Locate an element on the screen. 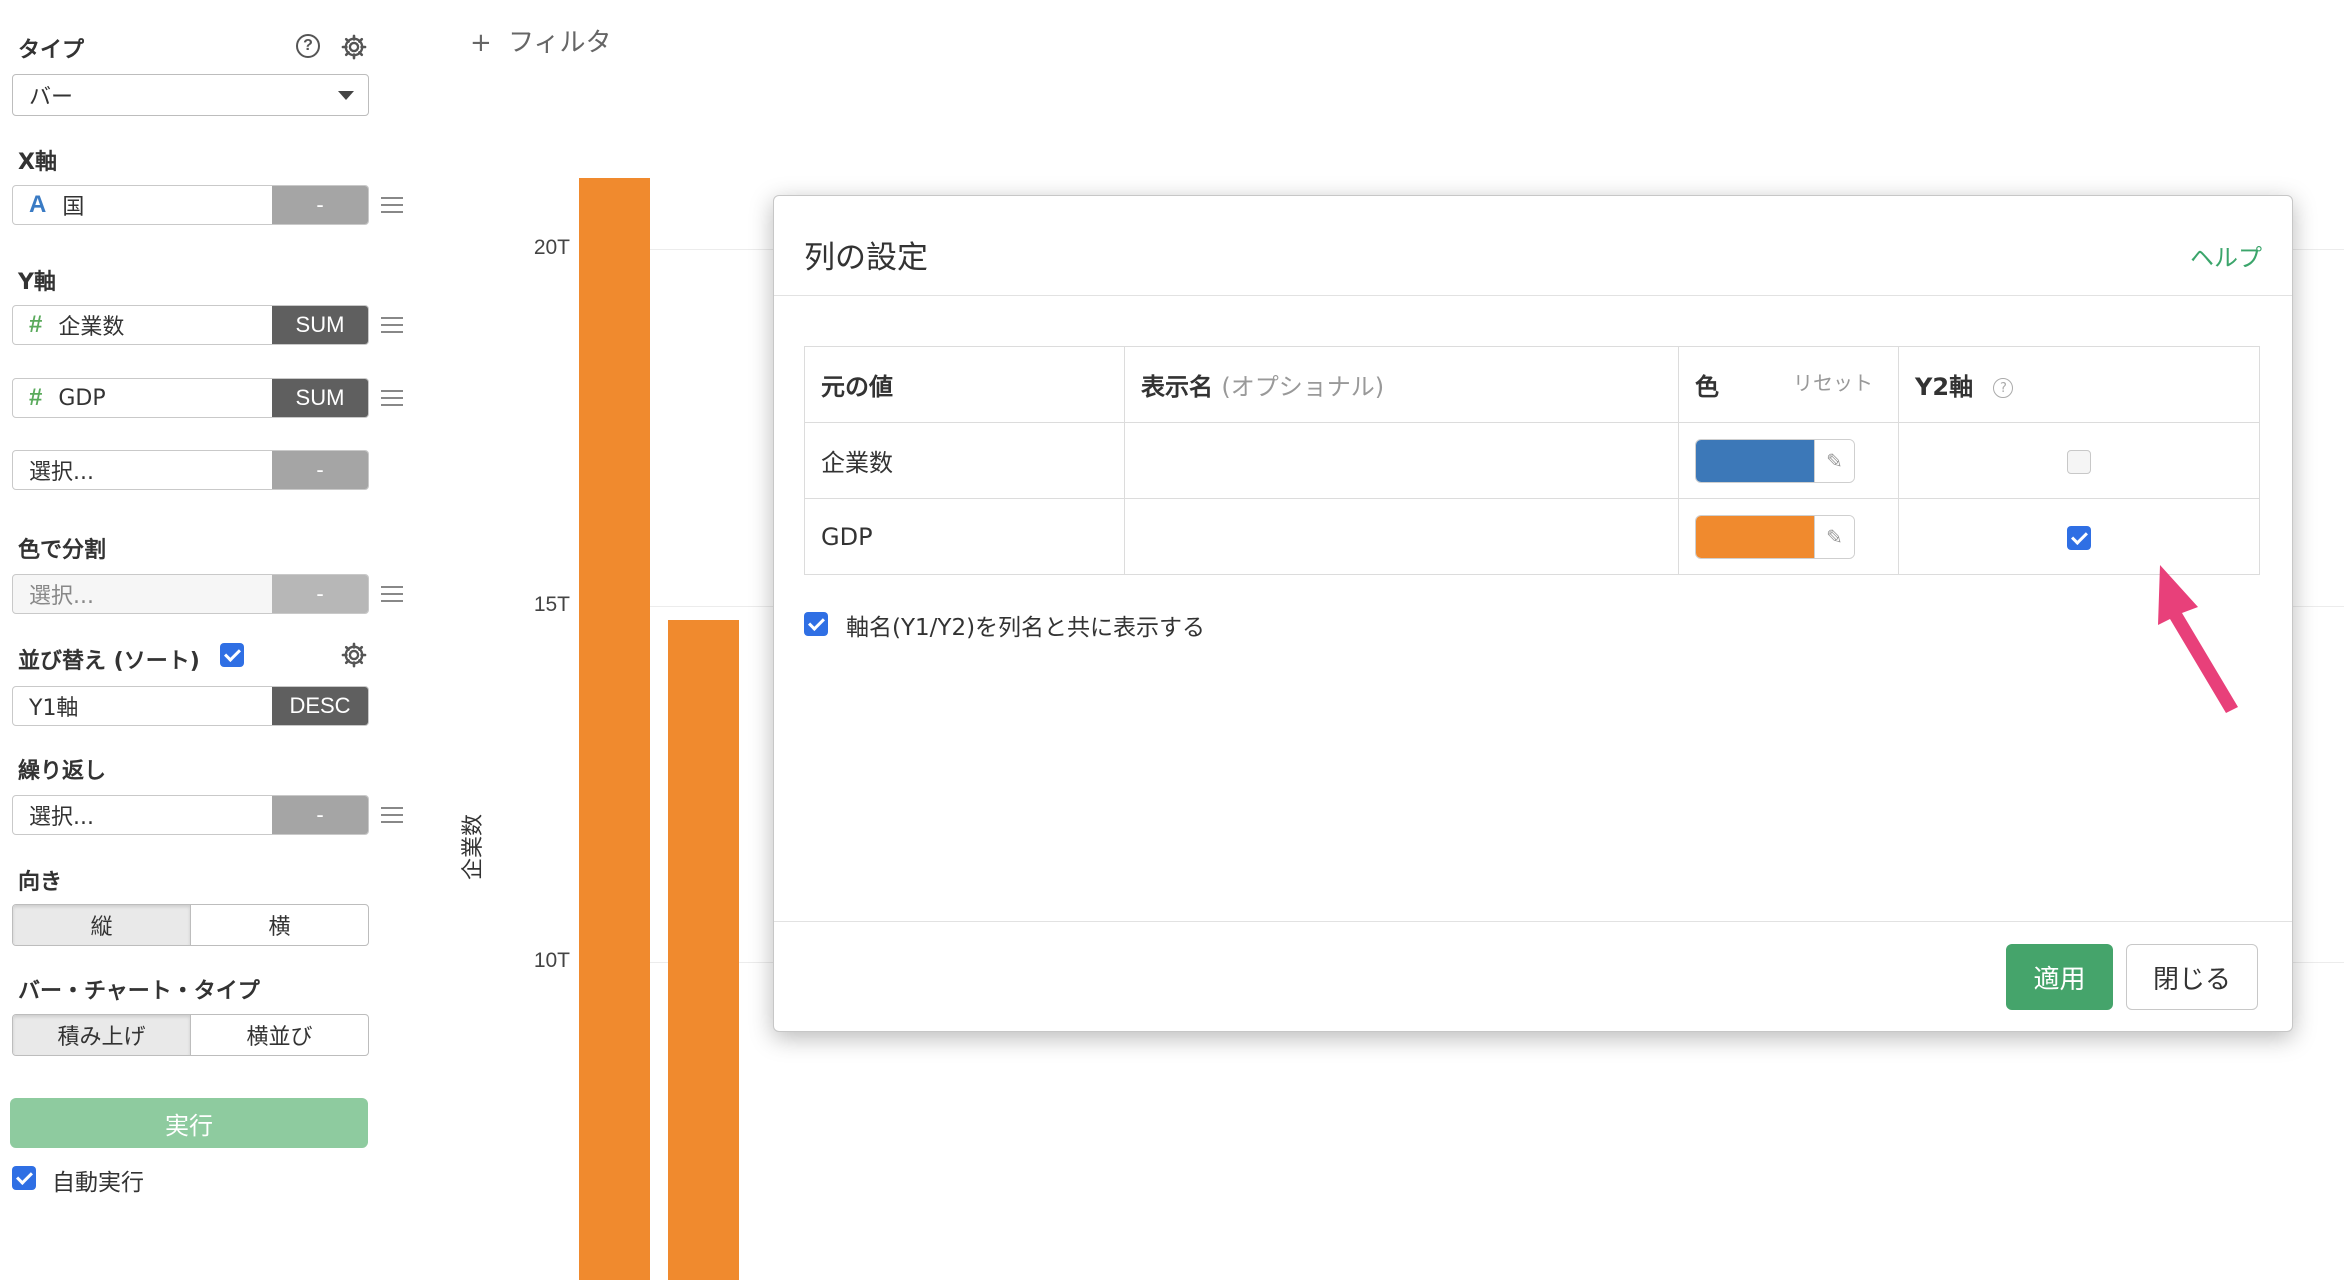 The width and height of the screenshot is (2344, 1280). column-settings-table: 元の値 表示名 (オプショナル) 色リセット Y2軸 ? 企業数 ✎ GDP ✎ is located at coordinates (1532, 460).